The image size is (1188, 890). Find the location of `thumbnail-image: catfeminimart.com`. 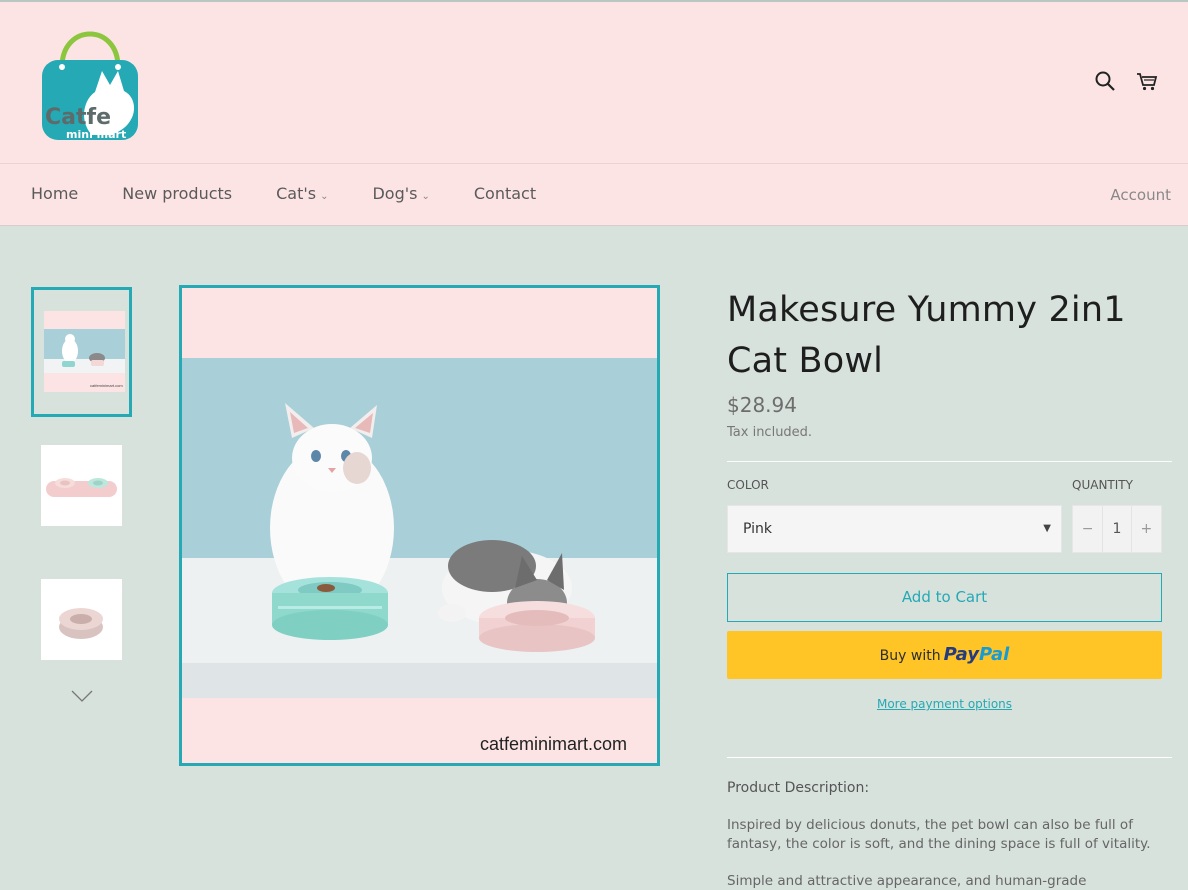

thumbnail-image: catfeminimart.com is located at coordinates (84, 351).